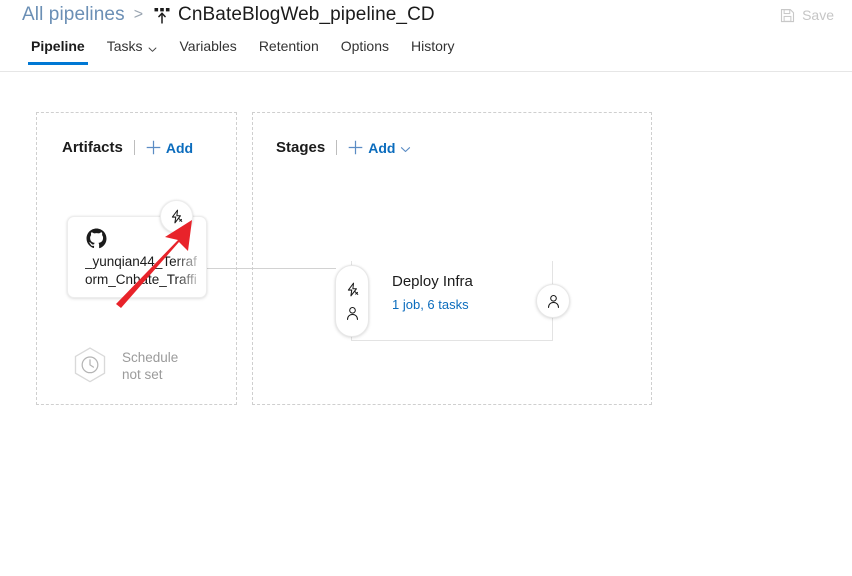 Image resolution: width=852 pixels, height=576 pixels. What do you see at coordinates (364, 46) in the screenshot?
I see `tab-options-label: Options` at bounding box center [364, 46].